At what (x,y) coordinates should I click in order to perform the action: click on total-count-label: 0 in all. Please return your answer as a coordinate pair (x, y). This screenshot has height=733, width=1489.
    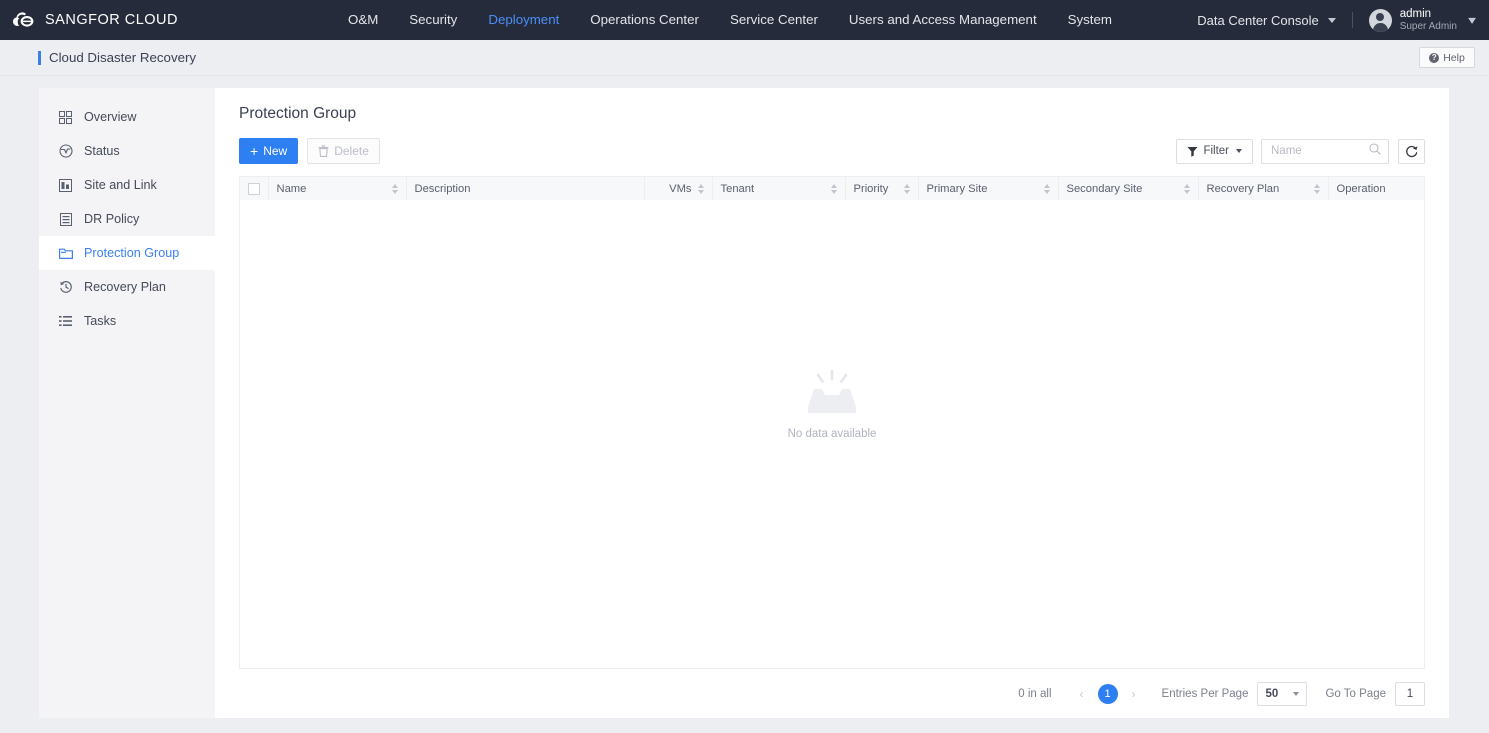
    Looking at the image, I should click on (1035, 693).